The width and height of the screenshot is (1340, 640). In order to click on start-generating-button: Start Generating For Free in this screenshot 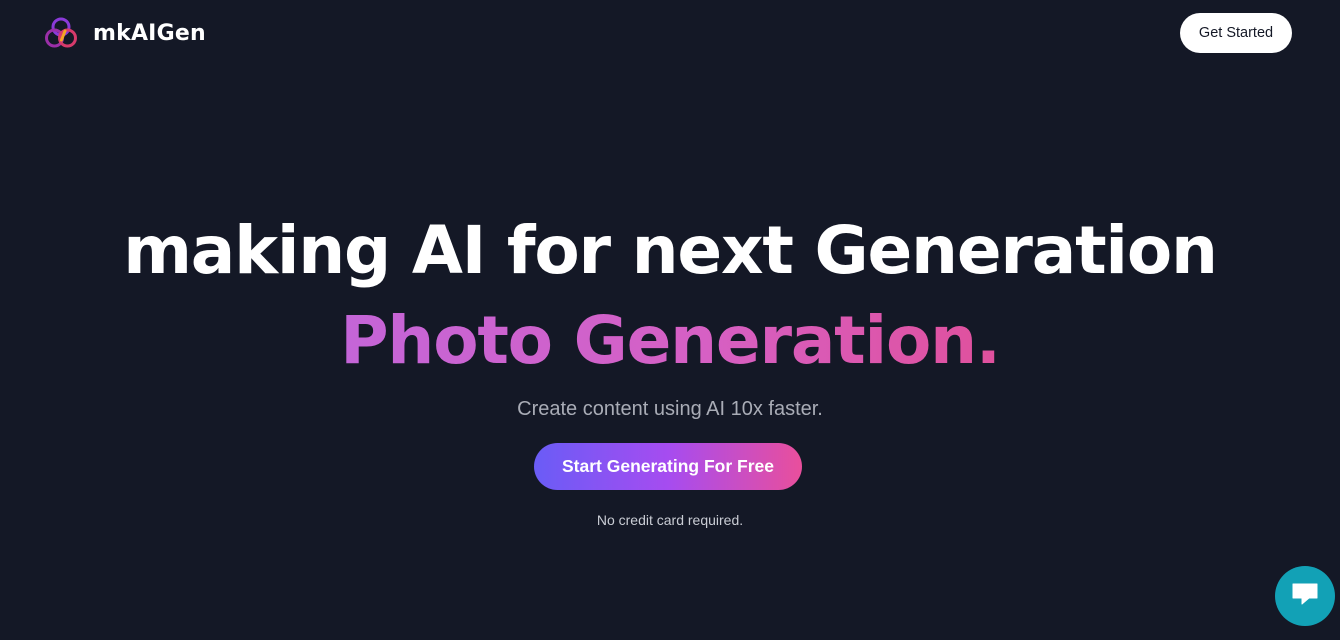, I will do `click(668, 466)`.